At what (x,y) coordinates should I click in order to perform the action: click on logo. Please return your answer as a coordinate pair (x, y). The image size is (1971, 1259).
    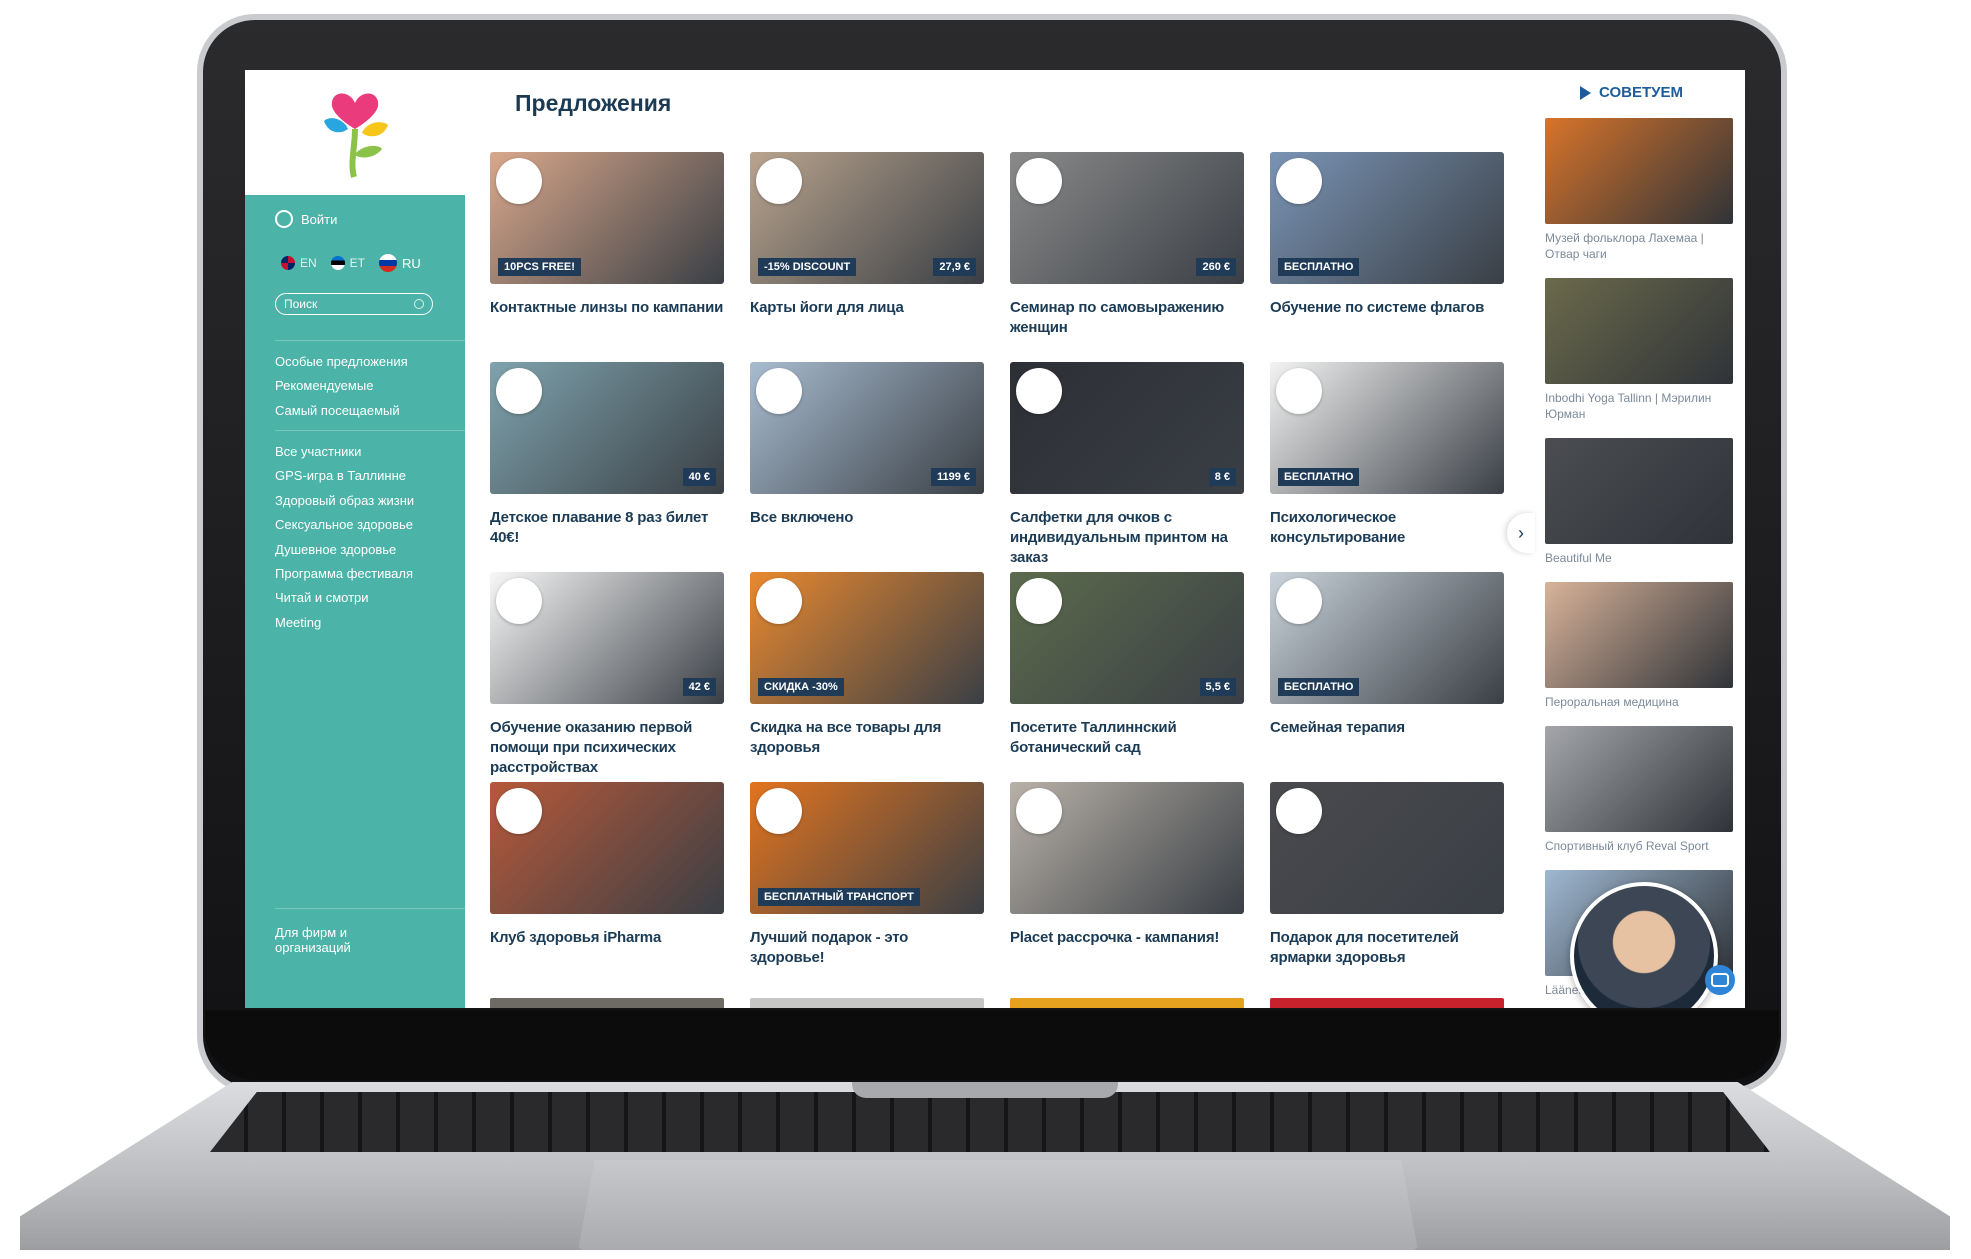
    Looking at the image, I should click on (355, 132).